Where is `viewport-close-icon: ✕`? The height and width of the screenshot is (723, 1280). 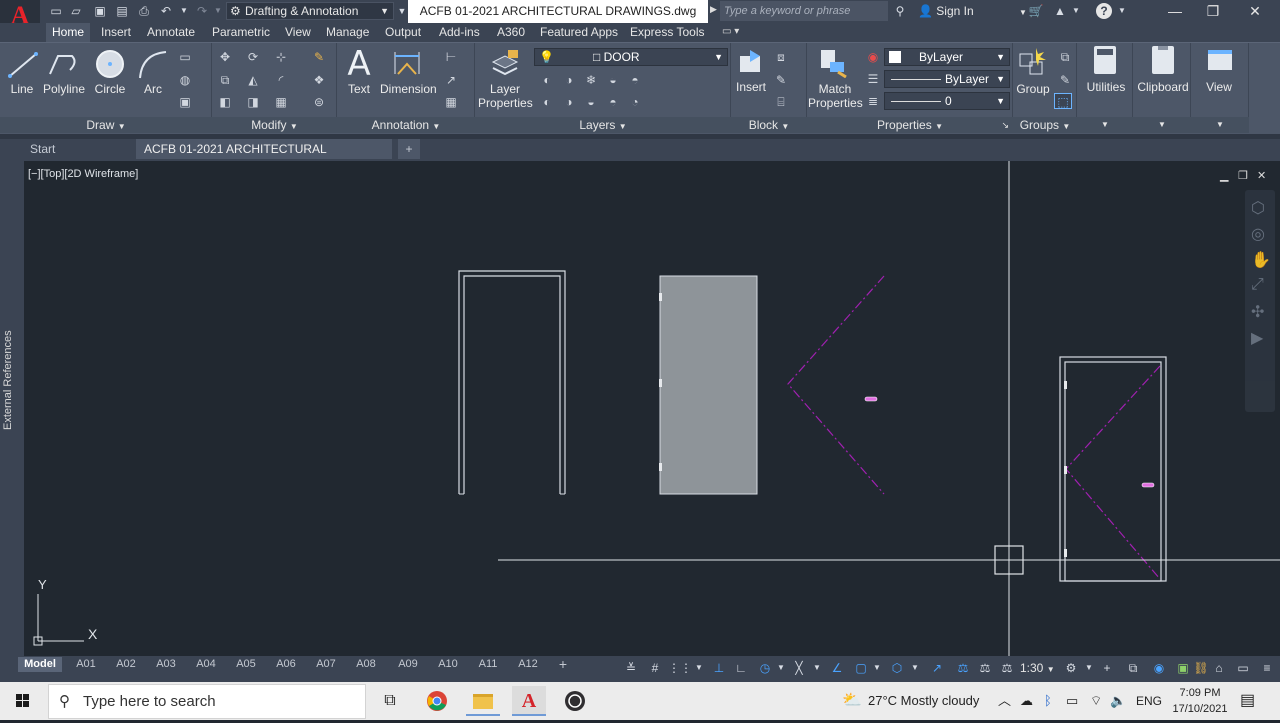 viewport-close-icon: ✕ is located at coordinates (1263, 175).